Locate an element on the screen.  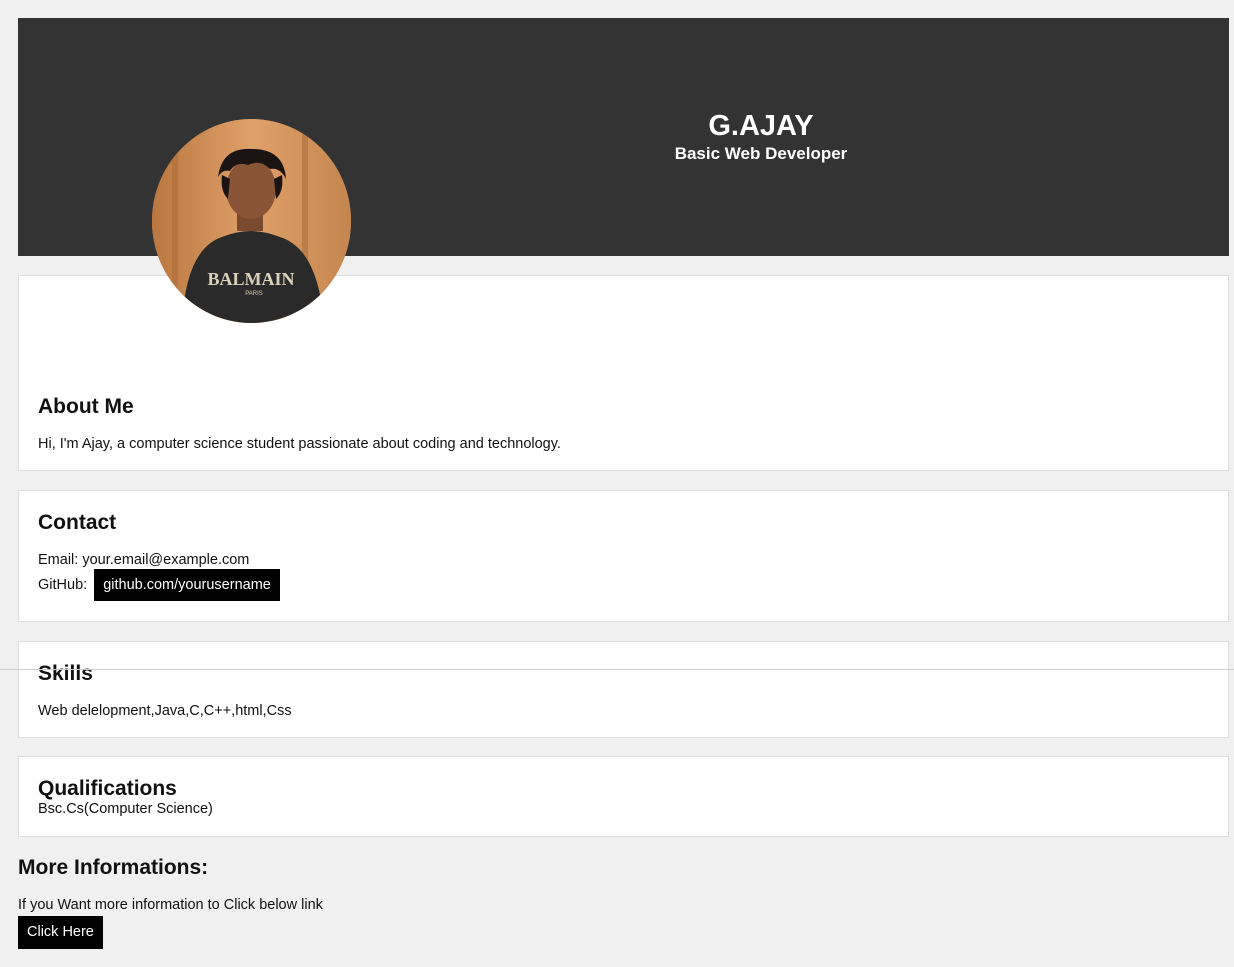
contact-title: Contact is located at coordinates (77, 522).